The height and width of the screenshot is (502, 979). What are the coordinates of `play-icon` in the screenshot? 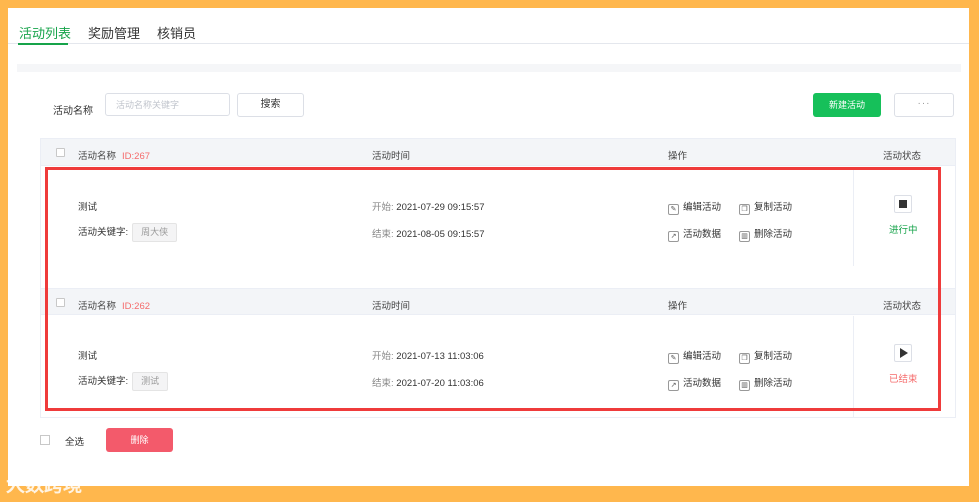 It's located at (904, 353).